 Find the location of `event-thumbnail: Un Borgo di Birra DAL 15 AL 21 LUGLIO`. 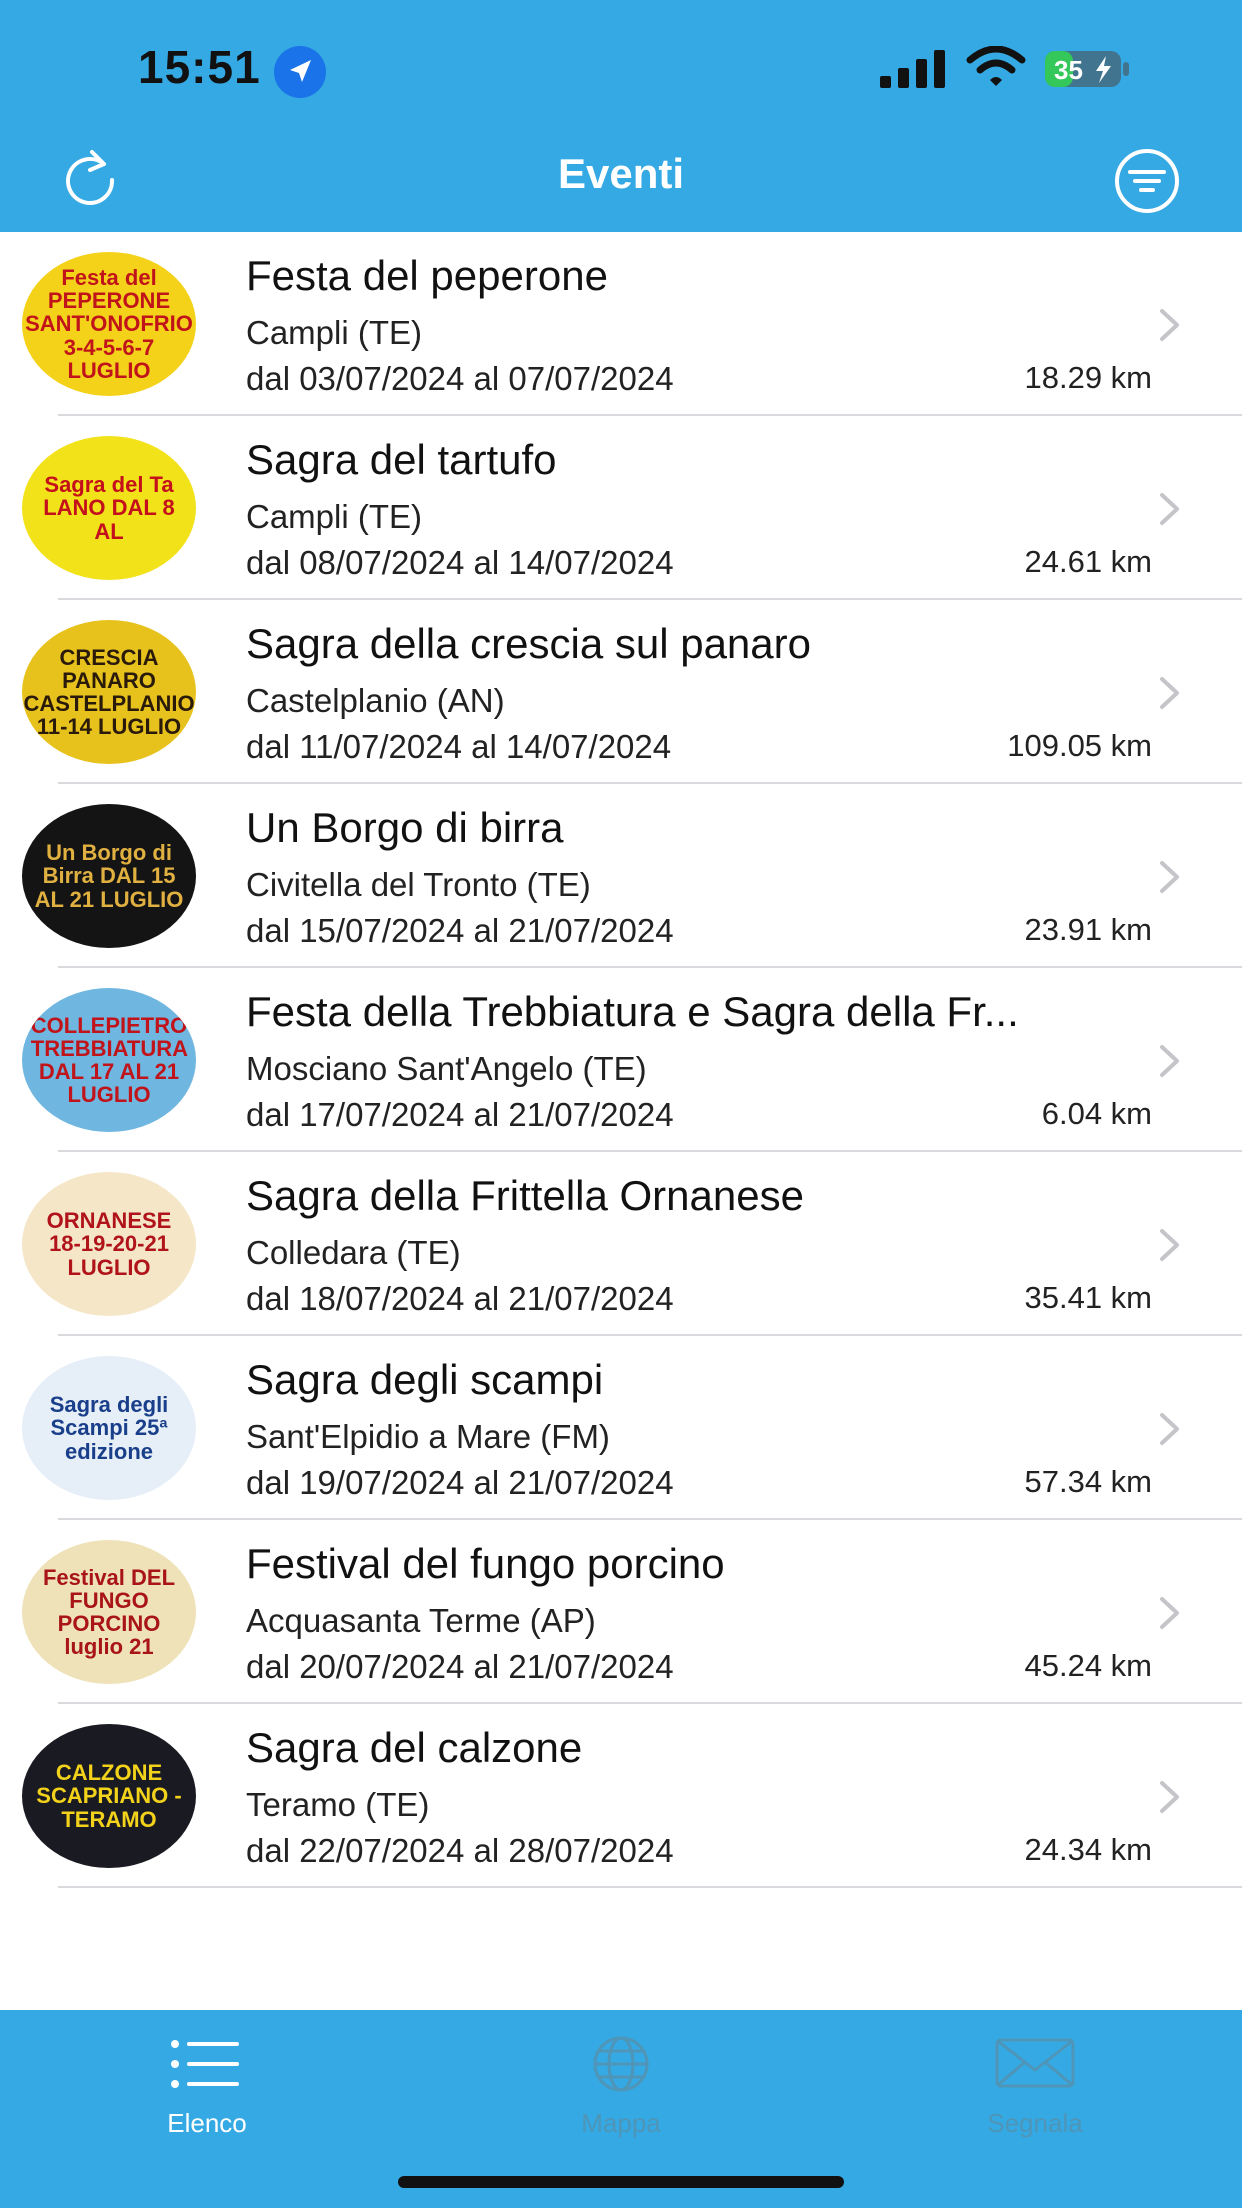

event-thumbnail: Un Borgo di Birra DAL 15 AL 21 LUGLIO is located at coordinates (109, 876).